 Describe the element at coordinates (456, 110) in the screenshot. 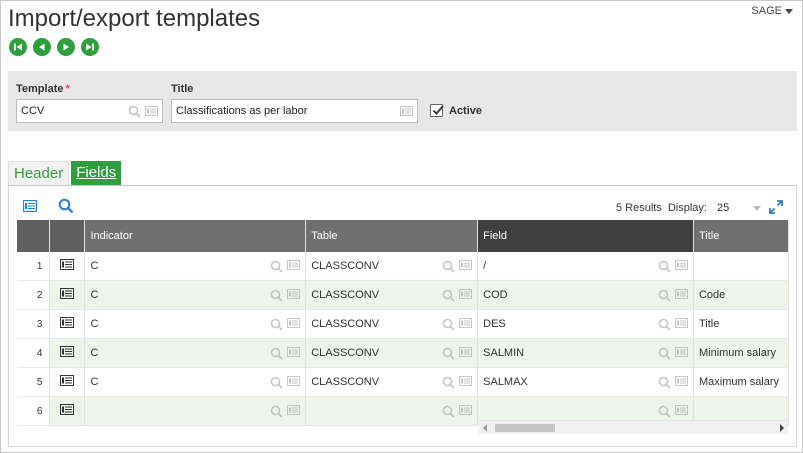

I see `active-checkbox: Active` at that location.